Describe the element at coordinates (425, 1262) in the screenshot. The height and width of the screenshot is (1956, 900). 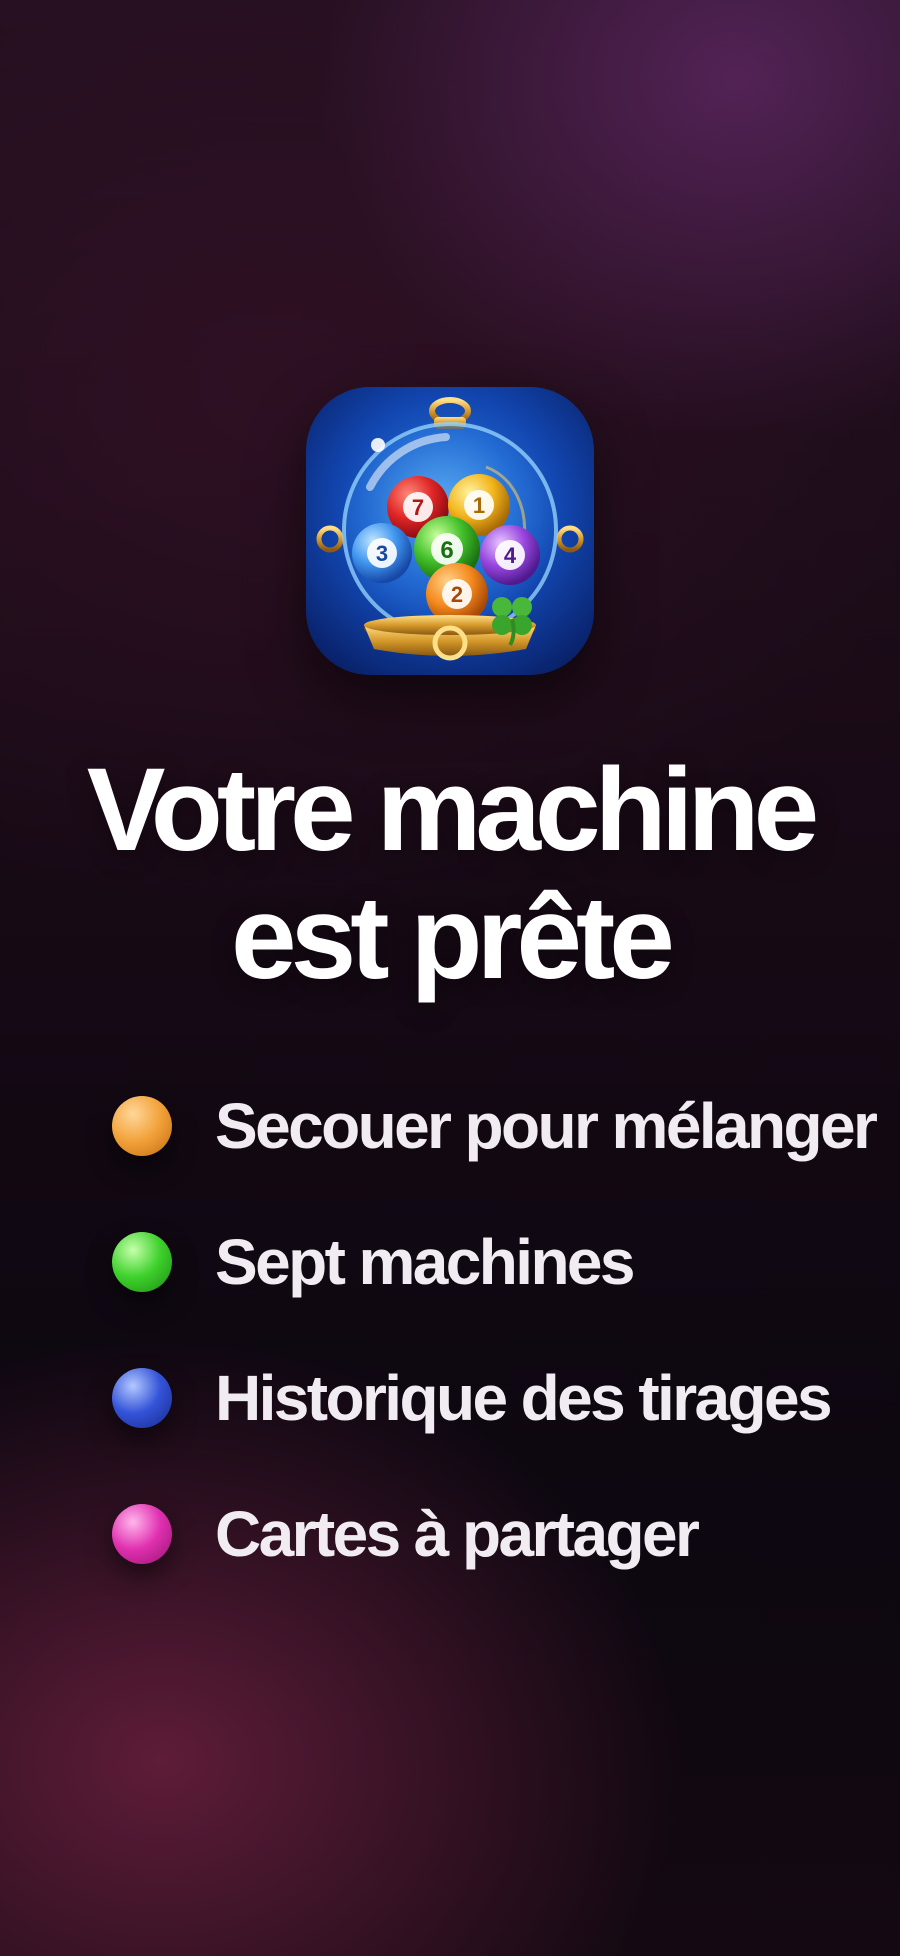
I see `feature-label: Sept machines` at that location.